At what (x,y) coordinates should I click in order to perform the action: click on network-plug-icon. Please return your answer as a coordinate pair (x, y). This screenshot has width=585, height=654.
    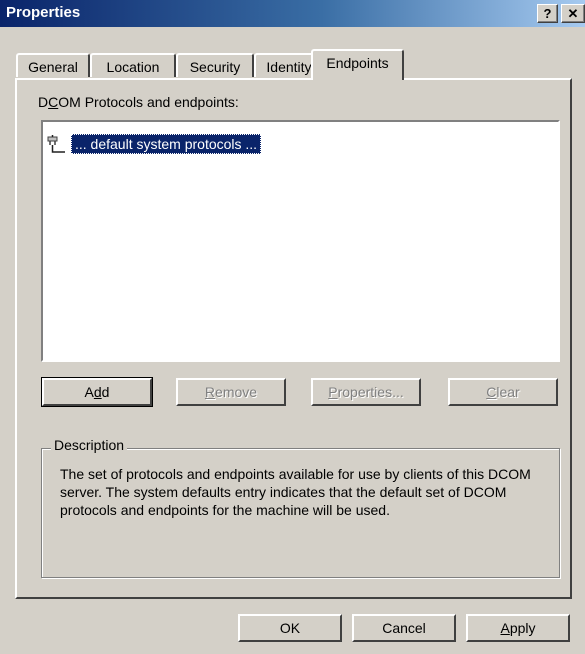
    Looking at the image, I should click on (56, 144).